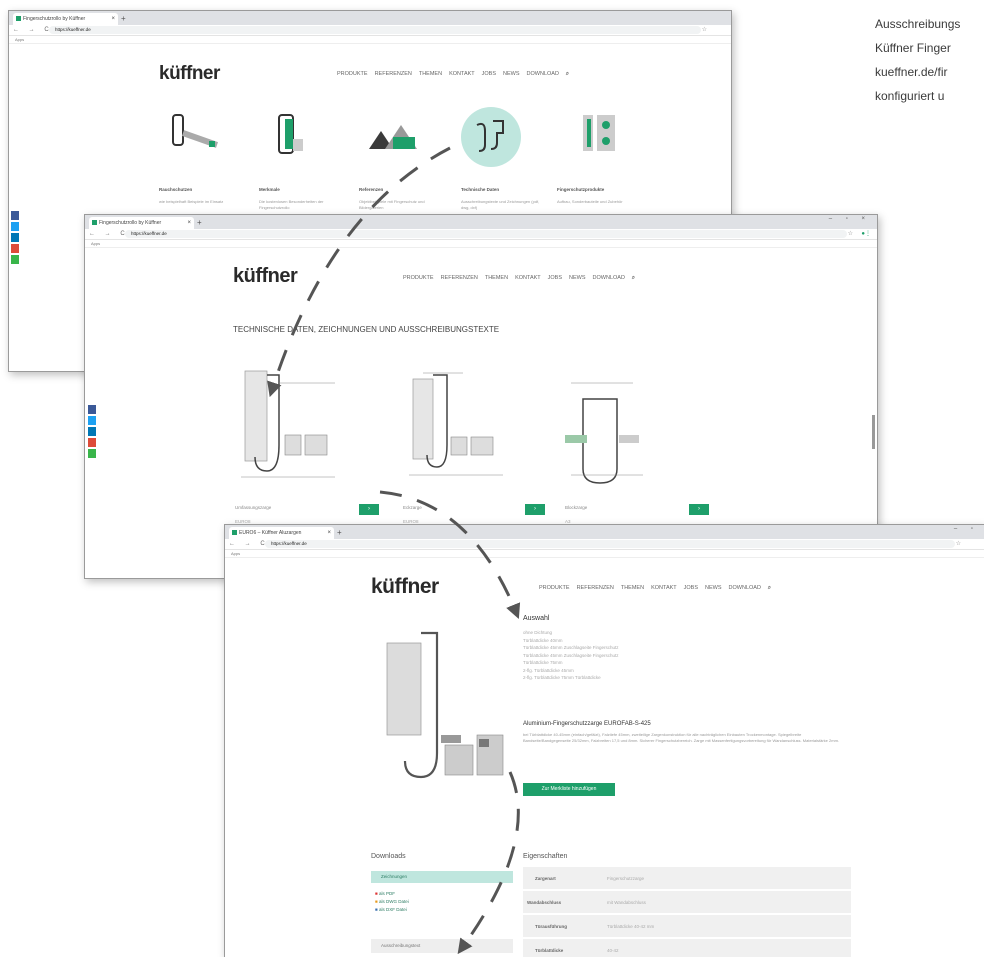  I want to click on tab-title: Fingerschutzrollo by Küffner, so click(54, 19).